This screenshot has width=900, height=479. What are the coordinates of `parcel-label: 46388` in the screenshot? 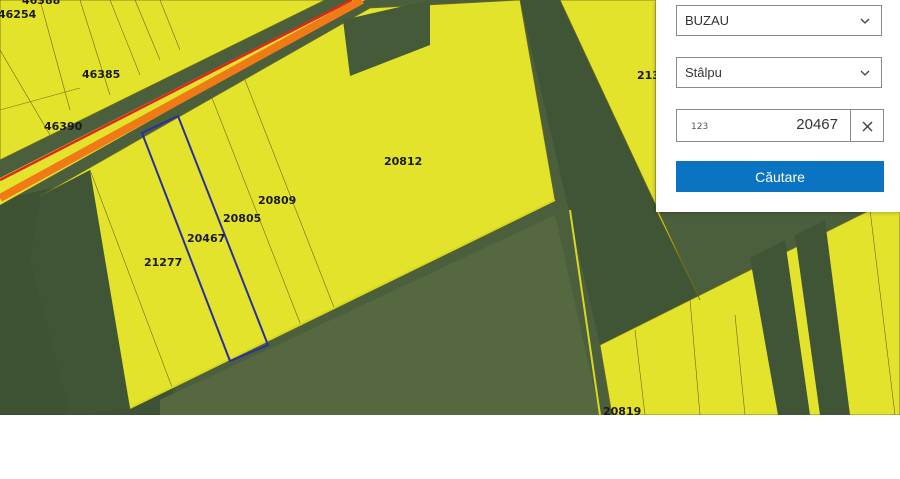 It's located at (41, 3).